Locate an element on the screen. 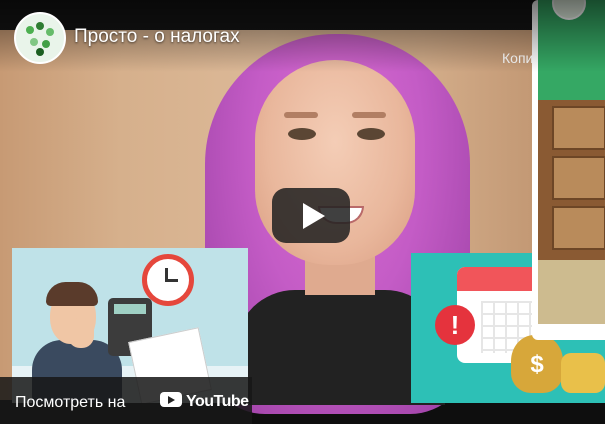  channel-logo-icon is located at coordinates (40, 38).